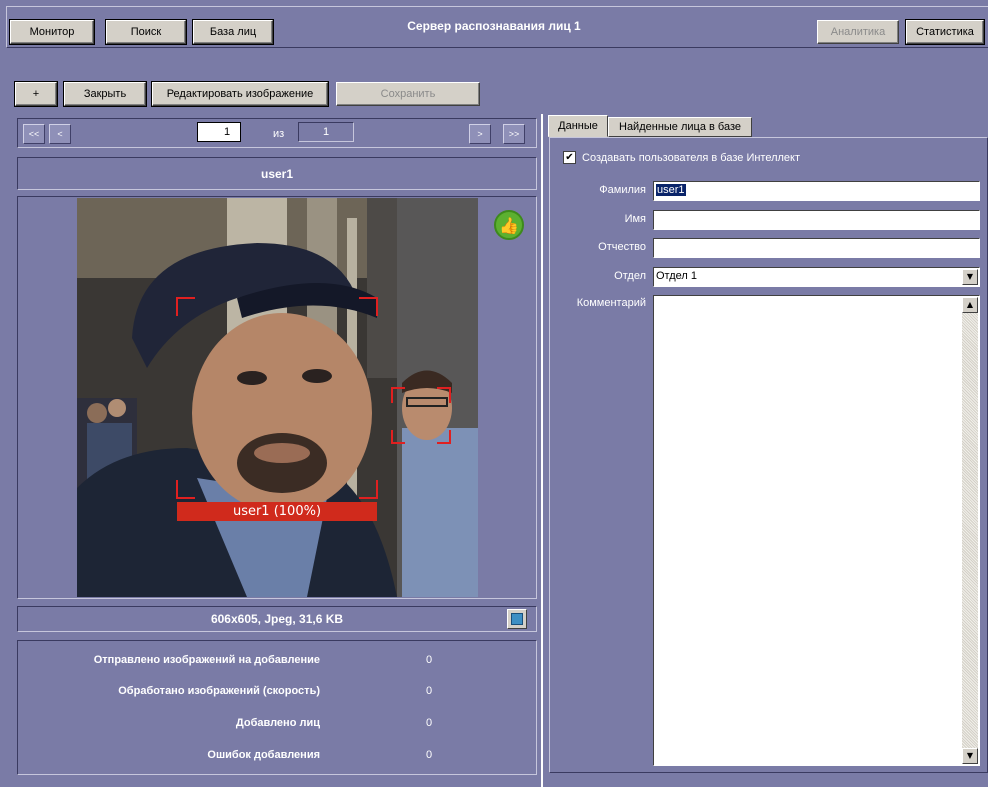 The width and height of the screenshot is (988, 787). What do you see at coordinates (514, 134) in the screenshot?
I see `last-page-button: >>` at bounding box center [514, 134].